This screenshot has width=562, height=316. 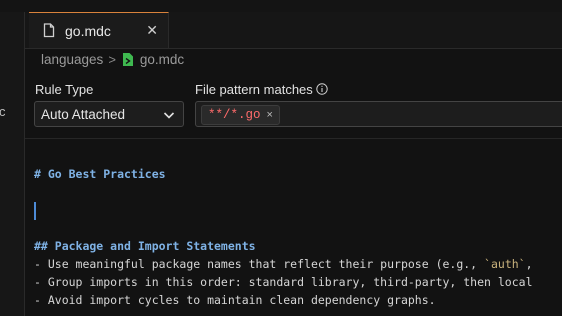 I want to click on tab-bar: go.mdc ✕, so click(x=293, y=30).